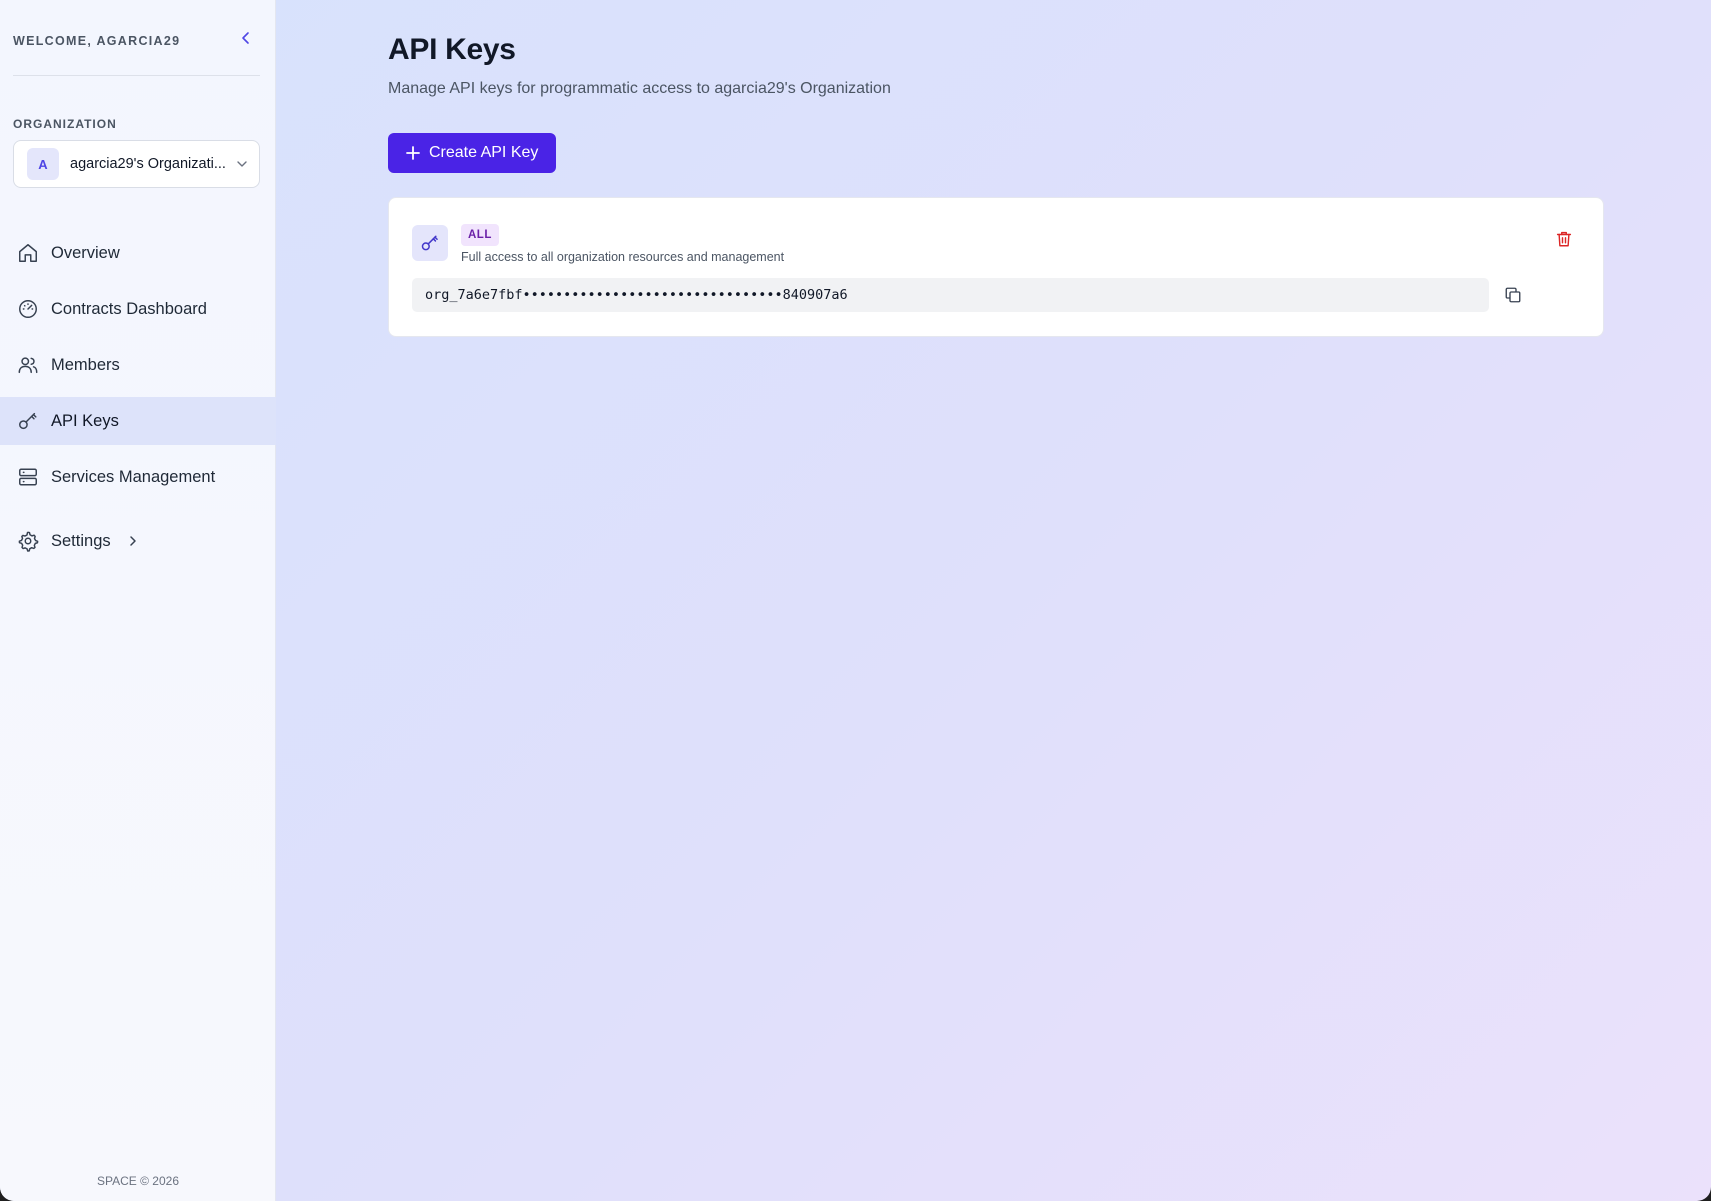 The image size is (1711, 1201). What do you see at coordinates (97, 41) in the screenshot?
I see `welcome-text: WELCOME, AGARCIA29` at bounding box center [97, 41].